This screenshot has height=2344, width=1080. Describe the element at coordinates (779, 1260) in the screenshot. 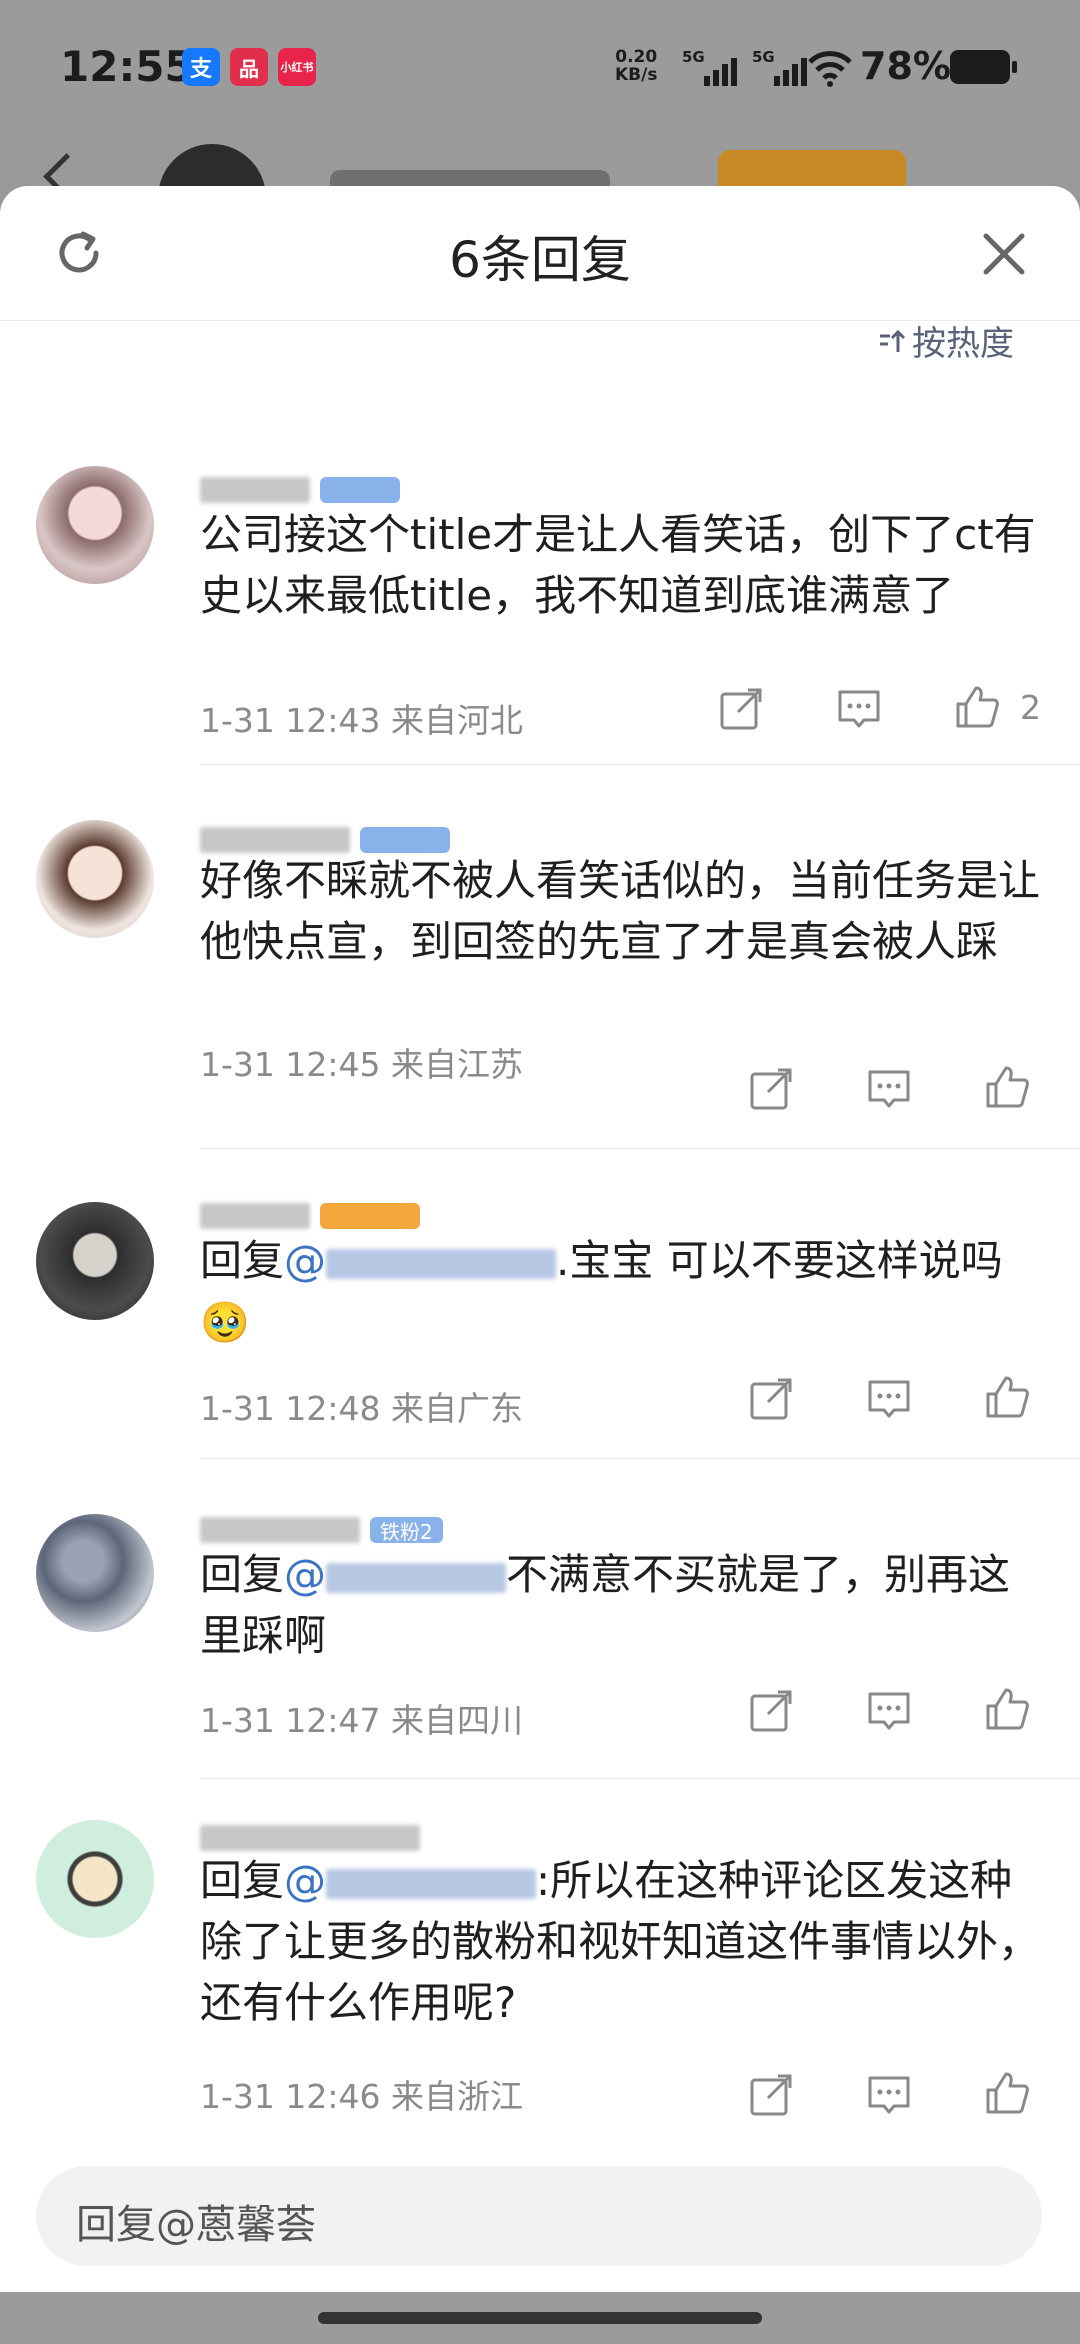

I see `reply-body: .宝宝 可以不要这样说吗` at that location.